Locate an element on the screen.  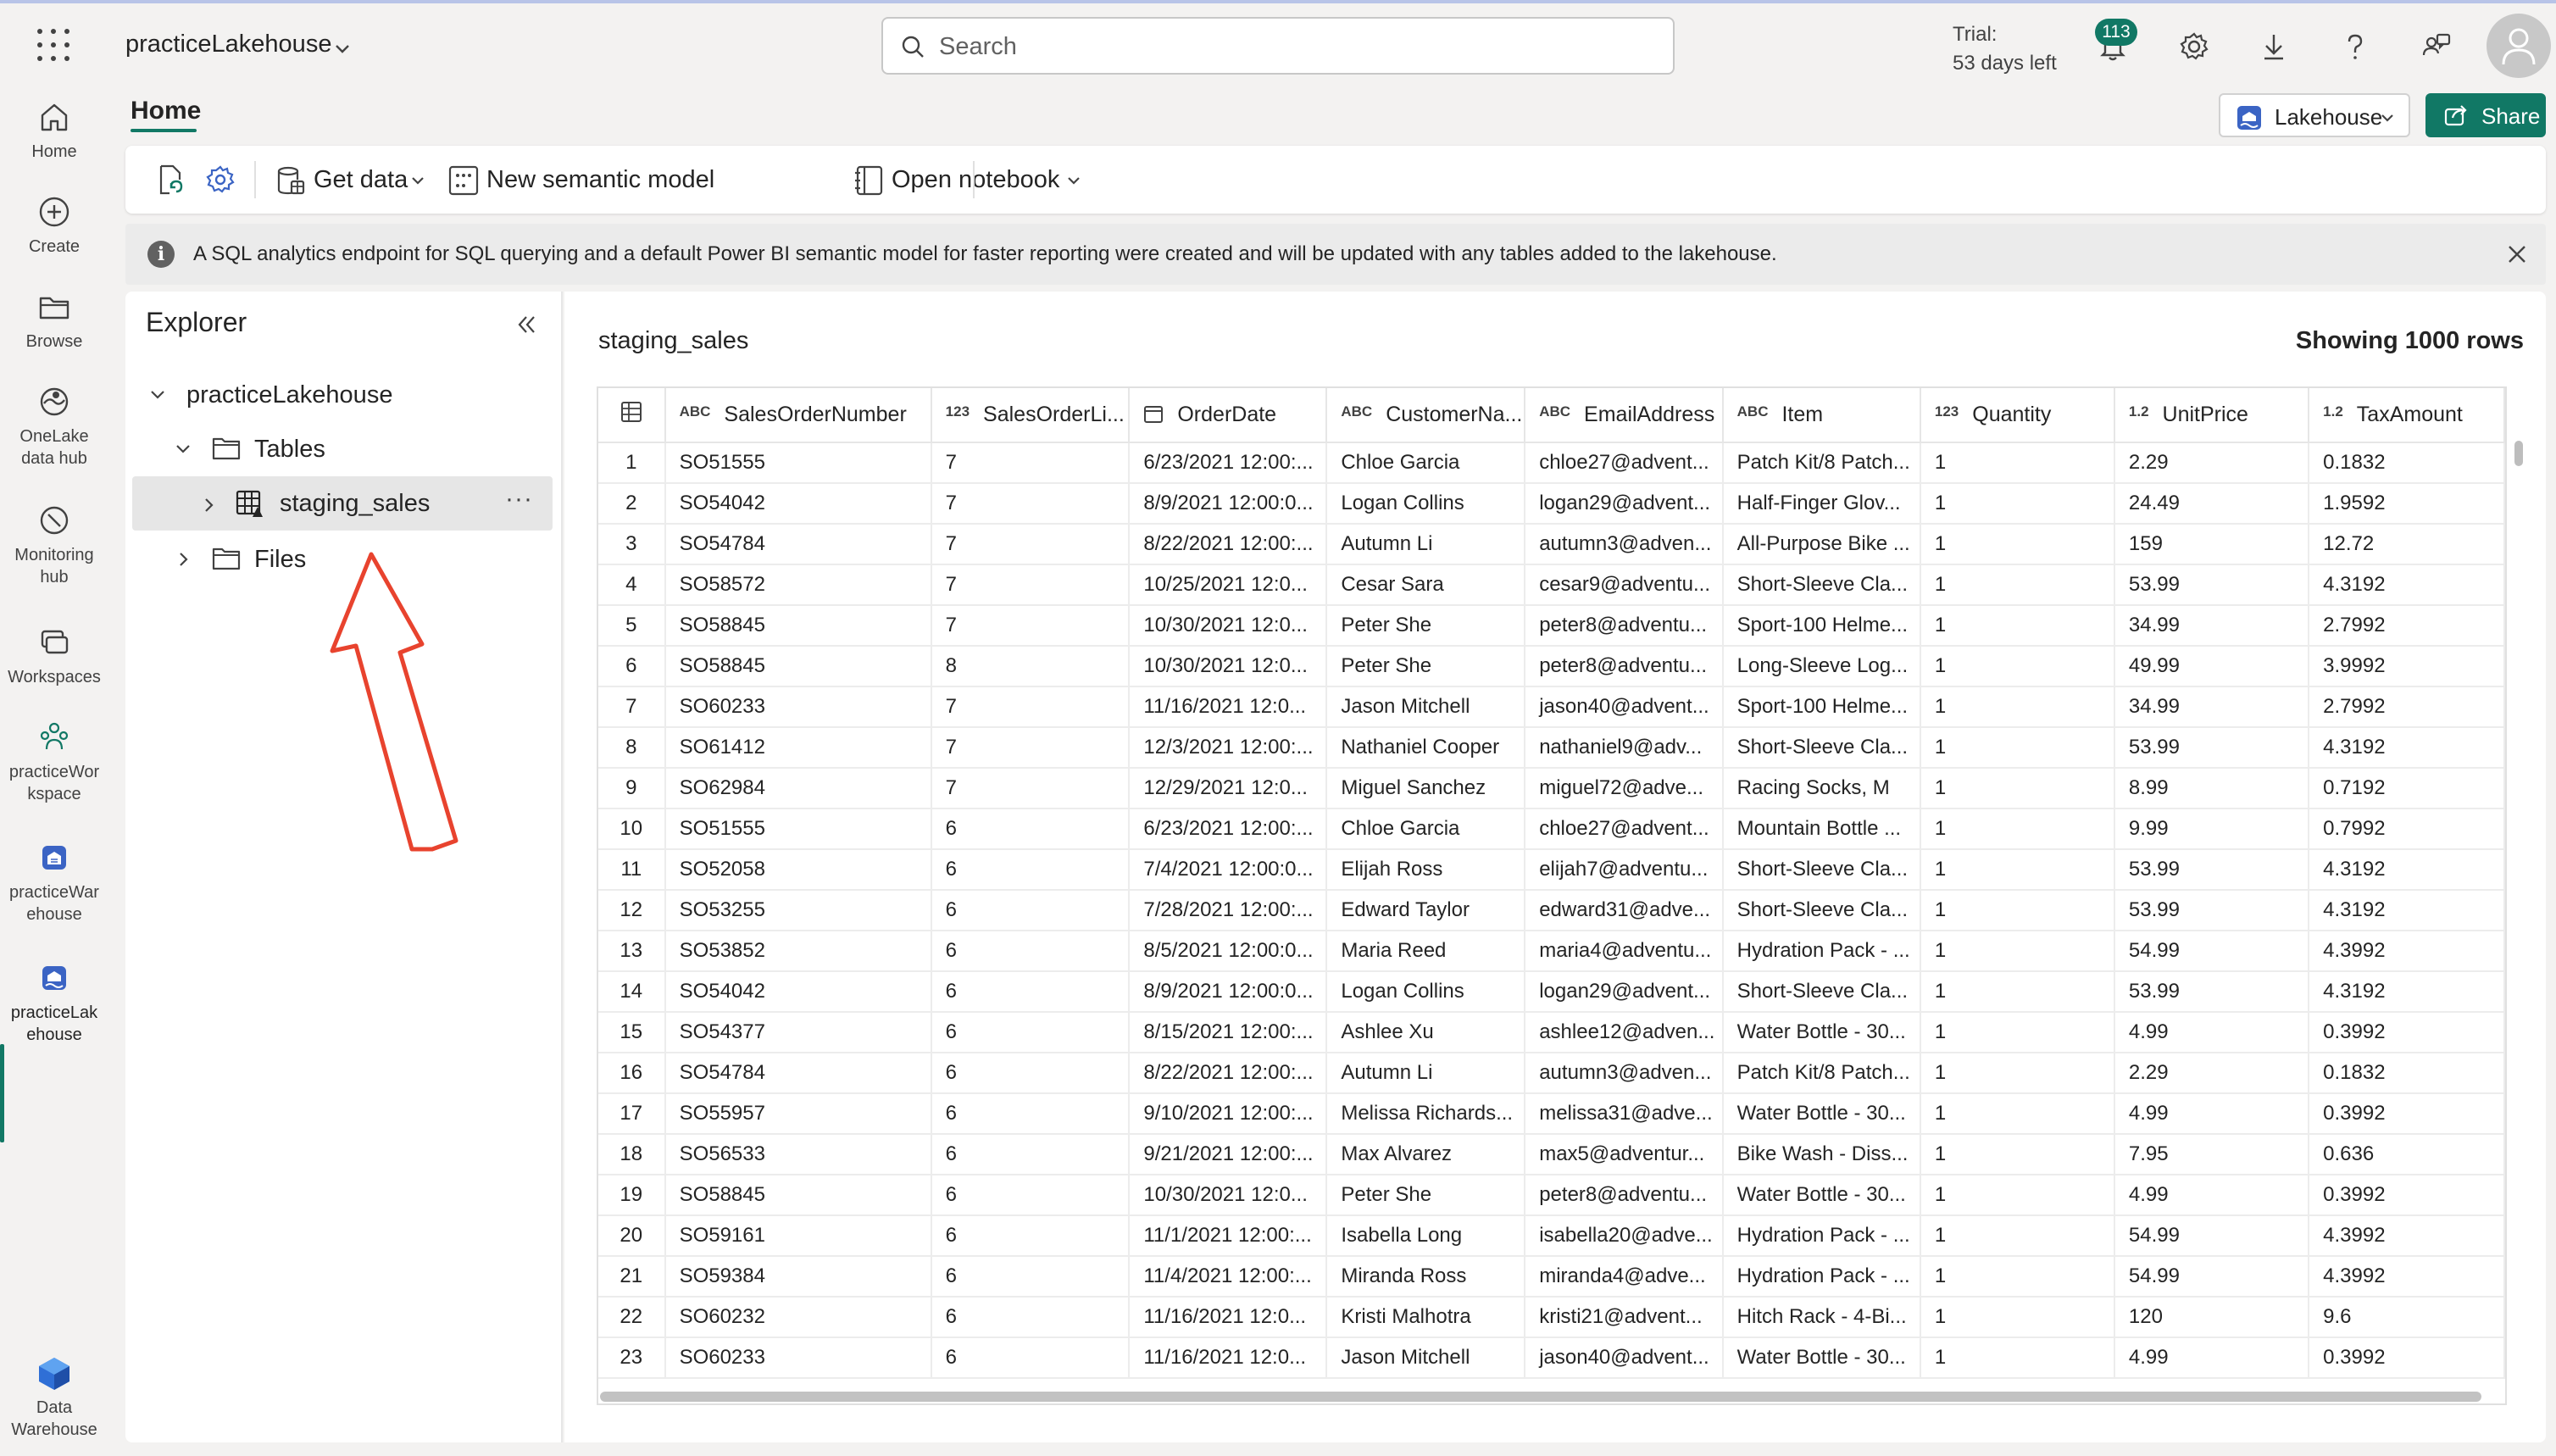
table-cell: Chloe Garcia is located at coordinates (1426, 463).